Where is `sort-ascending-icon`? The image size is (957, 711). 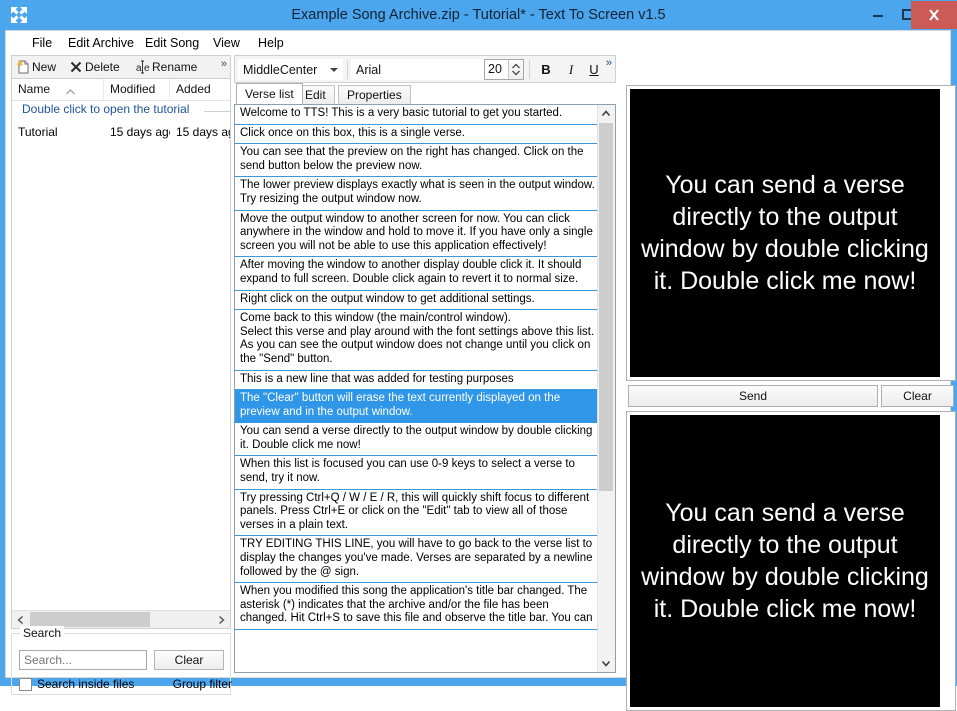
sort-ascending-icon is located at coordinates (70, 88).